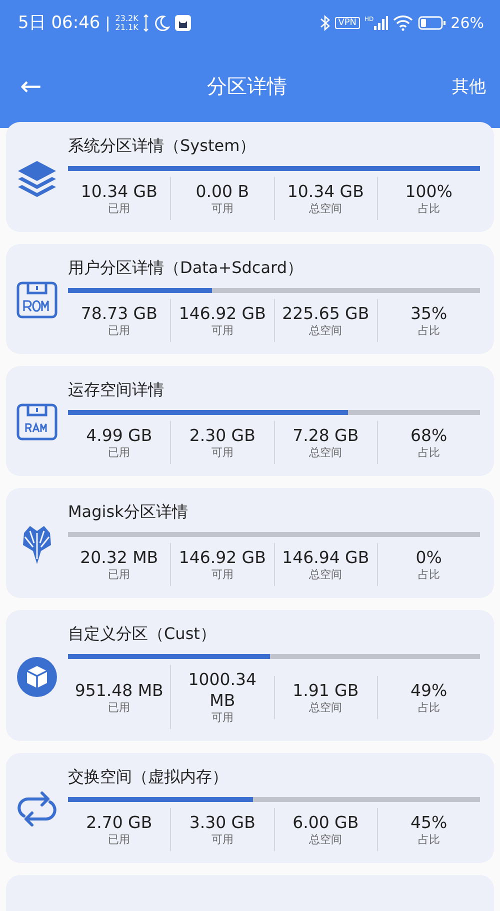 The height and width of the screenshot is (911, 500). What do you see at coordinates (37, 544) in the screenshot?
I see `mask-icon` at bounding box center [37, 544].